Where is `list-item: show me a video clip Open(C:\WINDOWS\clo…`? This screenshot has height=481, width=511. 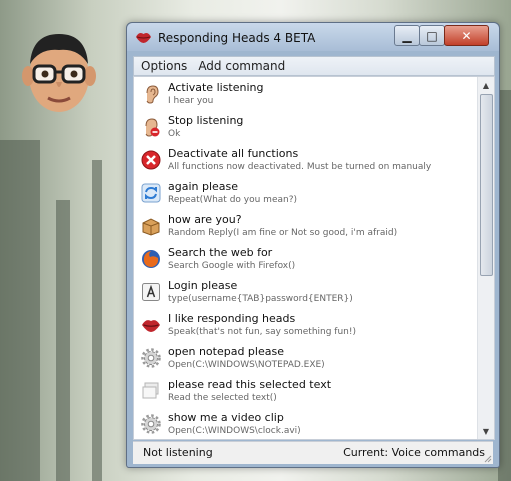
list-item: show me a video clip Open(C:\WINDOWS\clo… is located at coordinates (305, 423).